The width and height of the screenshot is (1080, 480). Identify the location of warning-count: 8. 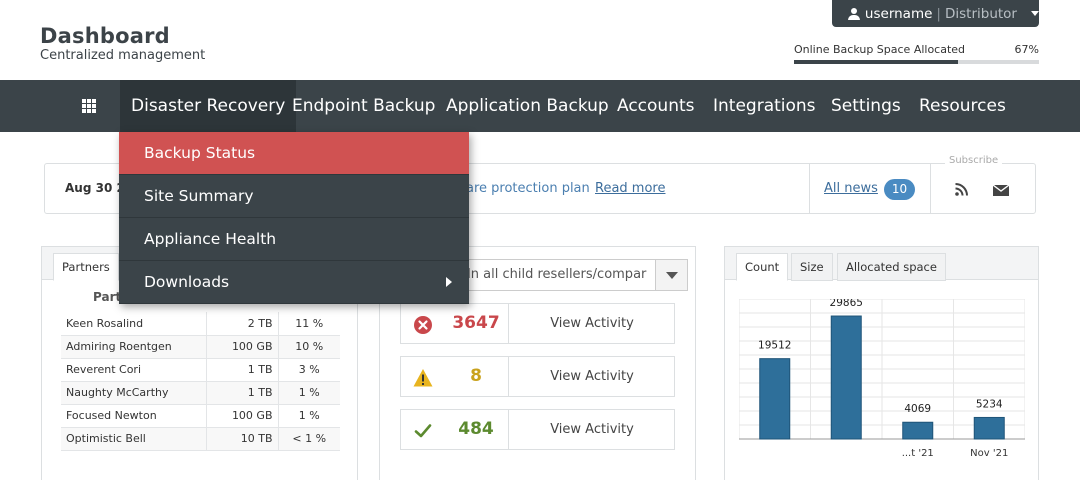
(476, 376).